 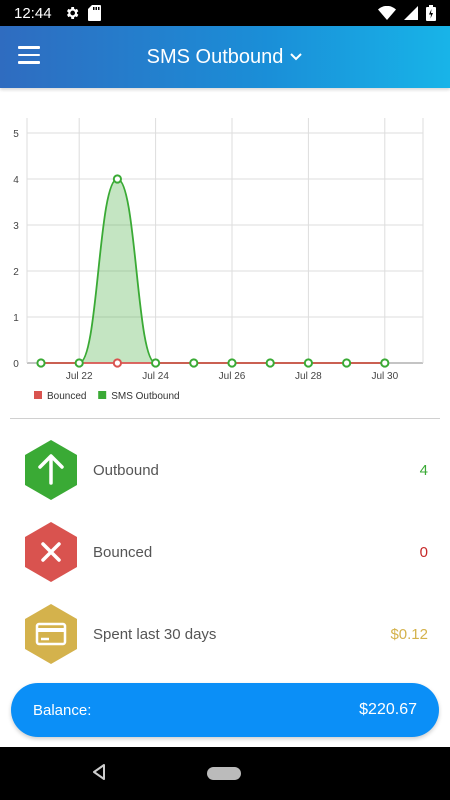 What do you see at coordinates (16, 272) in the screenshot?
I see `y-tick-label: 2` at bounding box center [16, 272].